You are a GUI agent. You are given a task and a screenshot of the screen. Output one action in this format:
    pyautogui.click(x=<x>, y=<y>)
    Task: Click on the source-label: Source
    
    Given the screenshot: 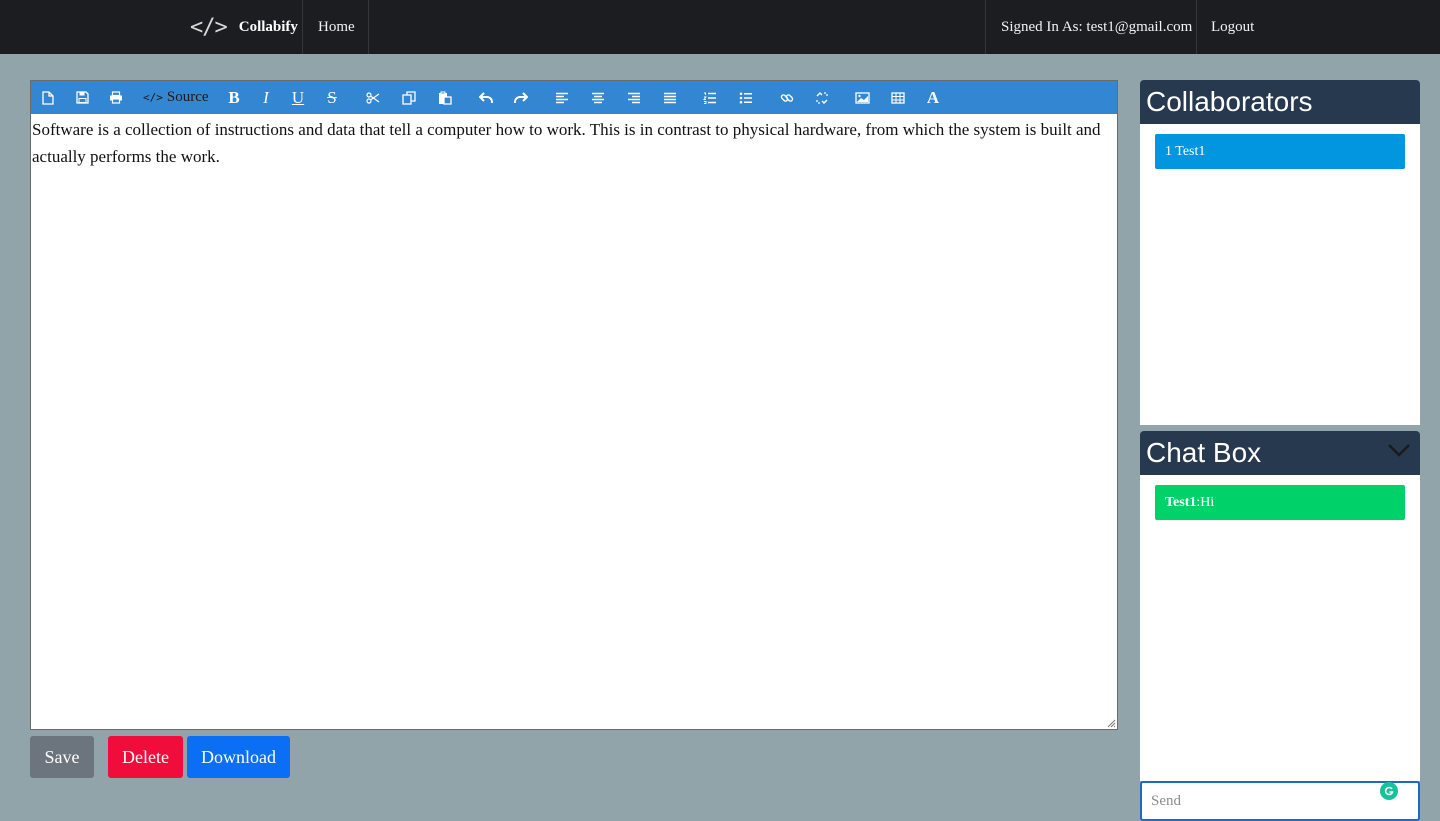 What is the action you would take?
    pyautogui.click(x=187, y=97)
    